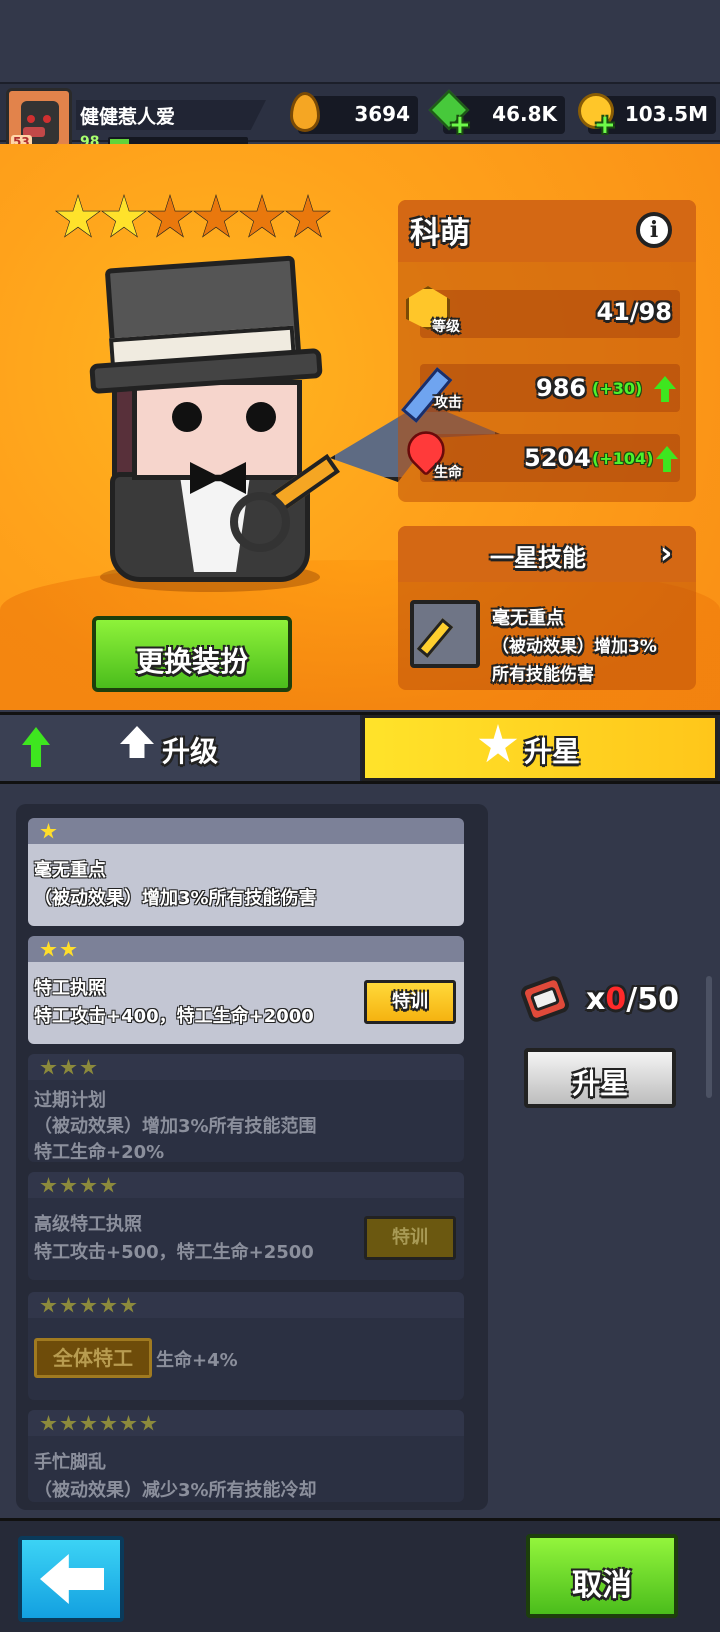 The height and width of the screenshot is (1632, 720). I want to click on star-reward-card: 全体特工 生命+4%, so click(246, 1346).